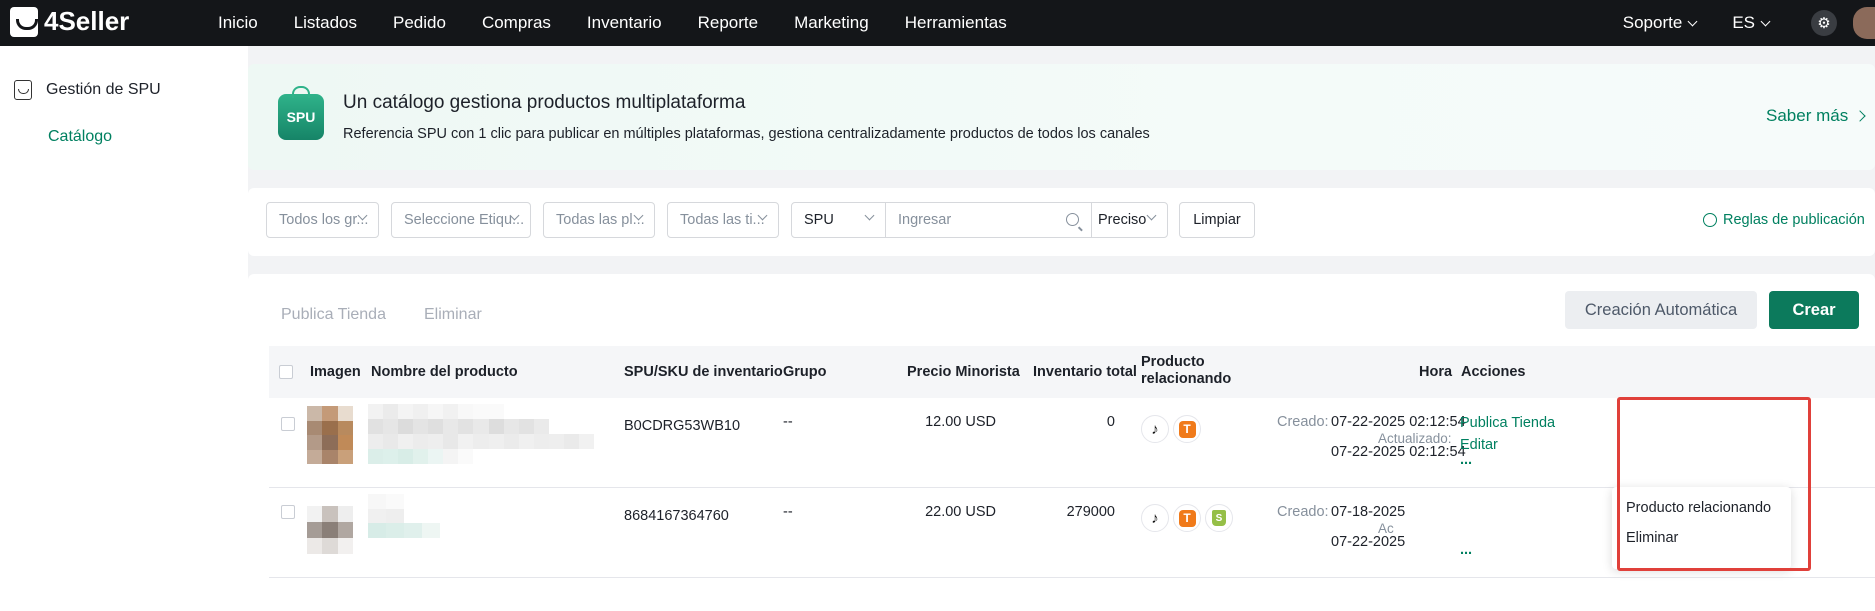  Describe the element at coordinates (301, 113) in the screenshot. I see `spu-bag-icon: SPU` at that location.